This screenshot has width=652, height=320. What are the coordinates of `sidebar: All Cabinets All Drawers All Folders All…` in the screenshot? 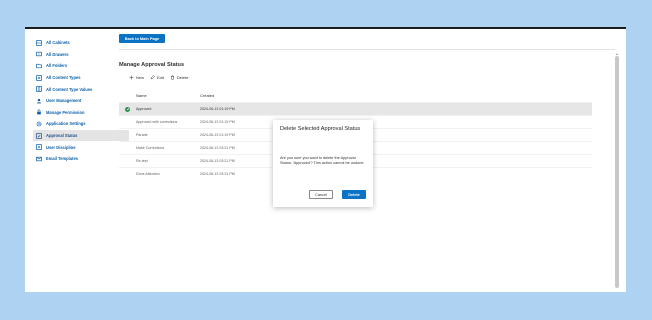 It's located at (81, 101).